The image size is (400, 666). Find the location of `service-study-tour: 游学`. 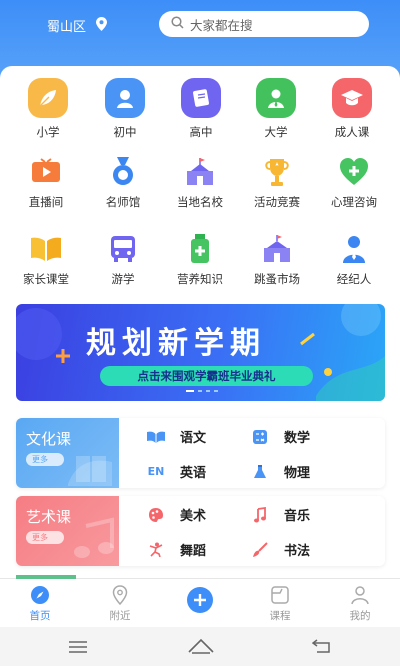

service-study-tour: 游学 is located at coordinates (123, 259).